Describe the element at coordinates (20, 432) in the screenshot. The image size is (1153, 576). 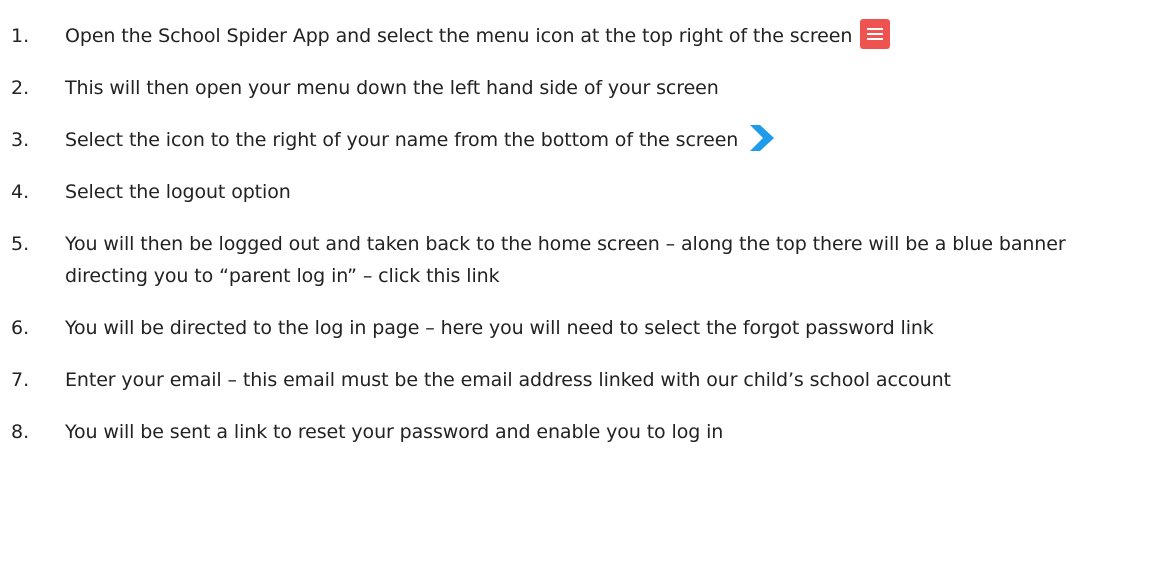
I see `step-number: 8.` at that location.